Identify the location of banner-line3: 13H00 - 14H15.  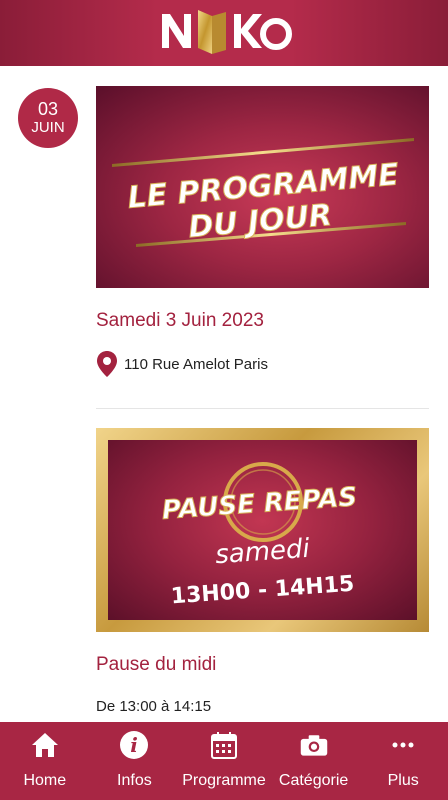
(262, 591).